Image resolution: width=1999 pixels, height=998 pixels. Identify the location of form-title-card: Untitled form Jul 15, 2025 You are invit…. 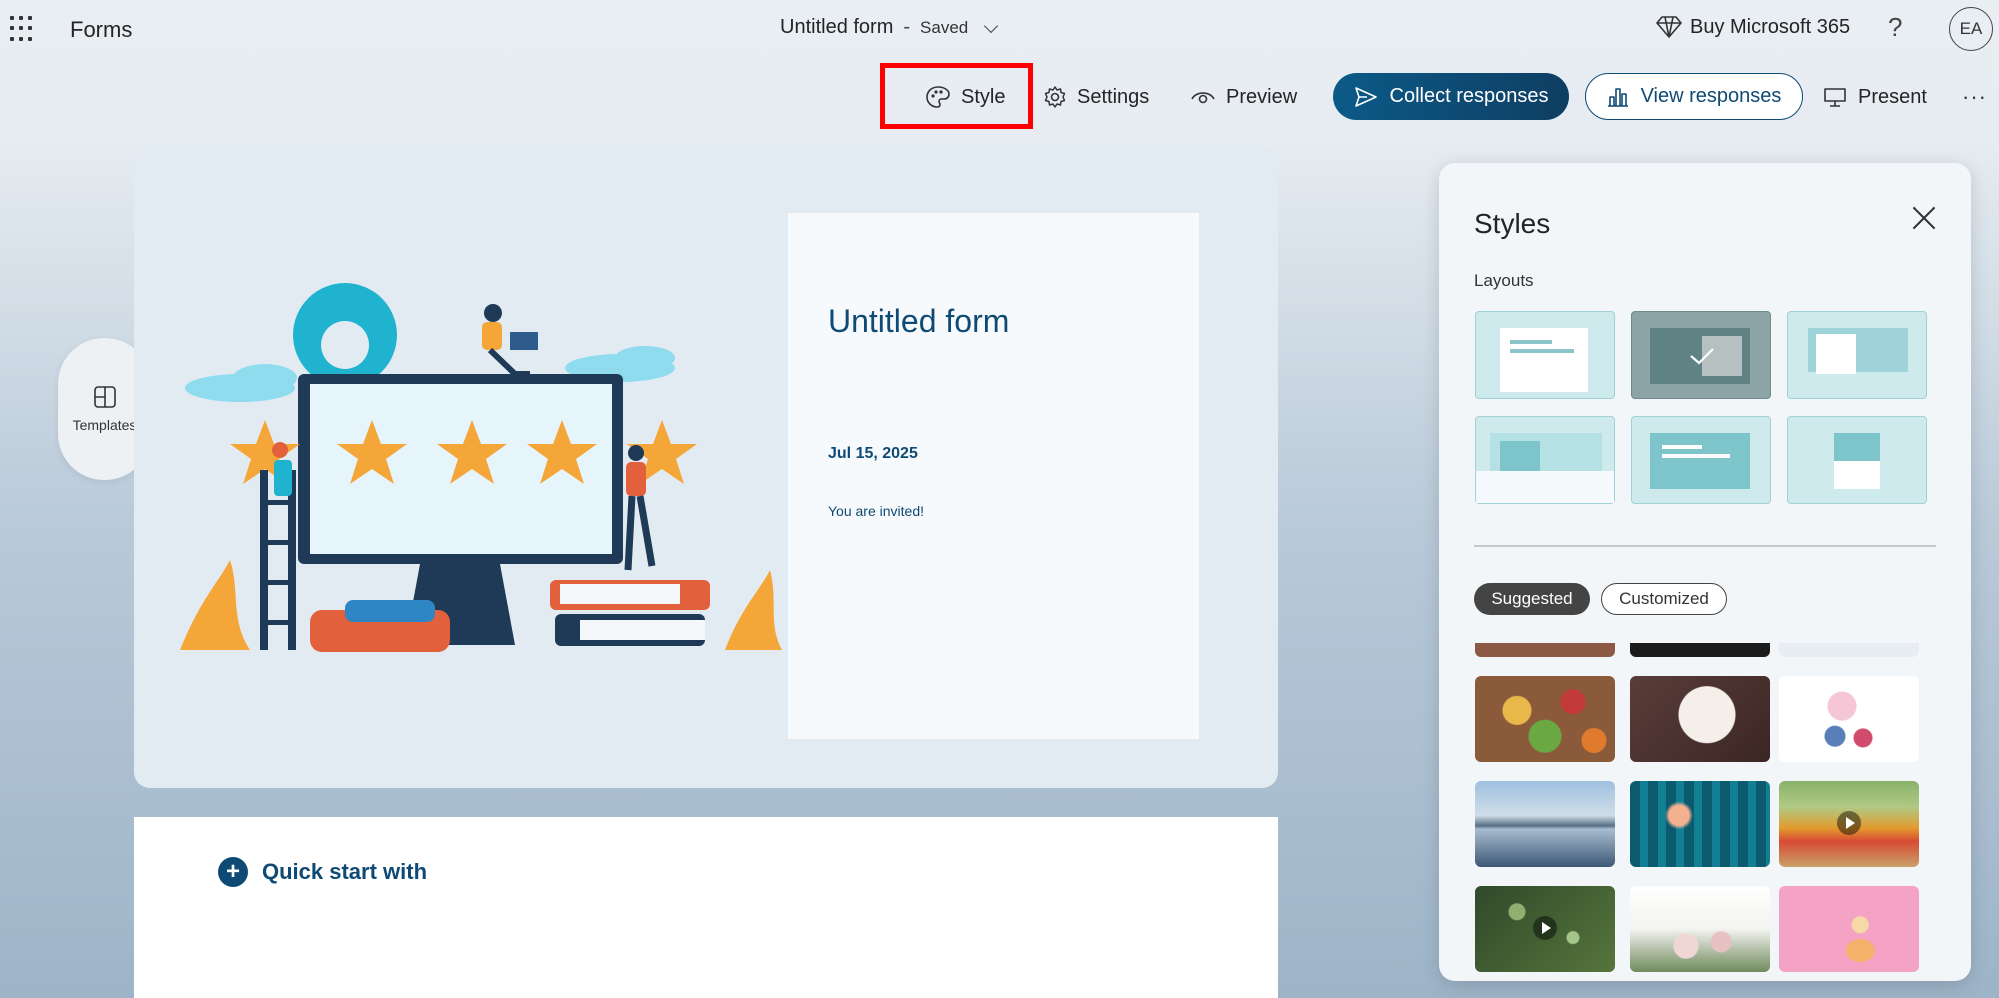
(993, 476).